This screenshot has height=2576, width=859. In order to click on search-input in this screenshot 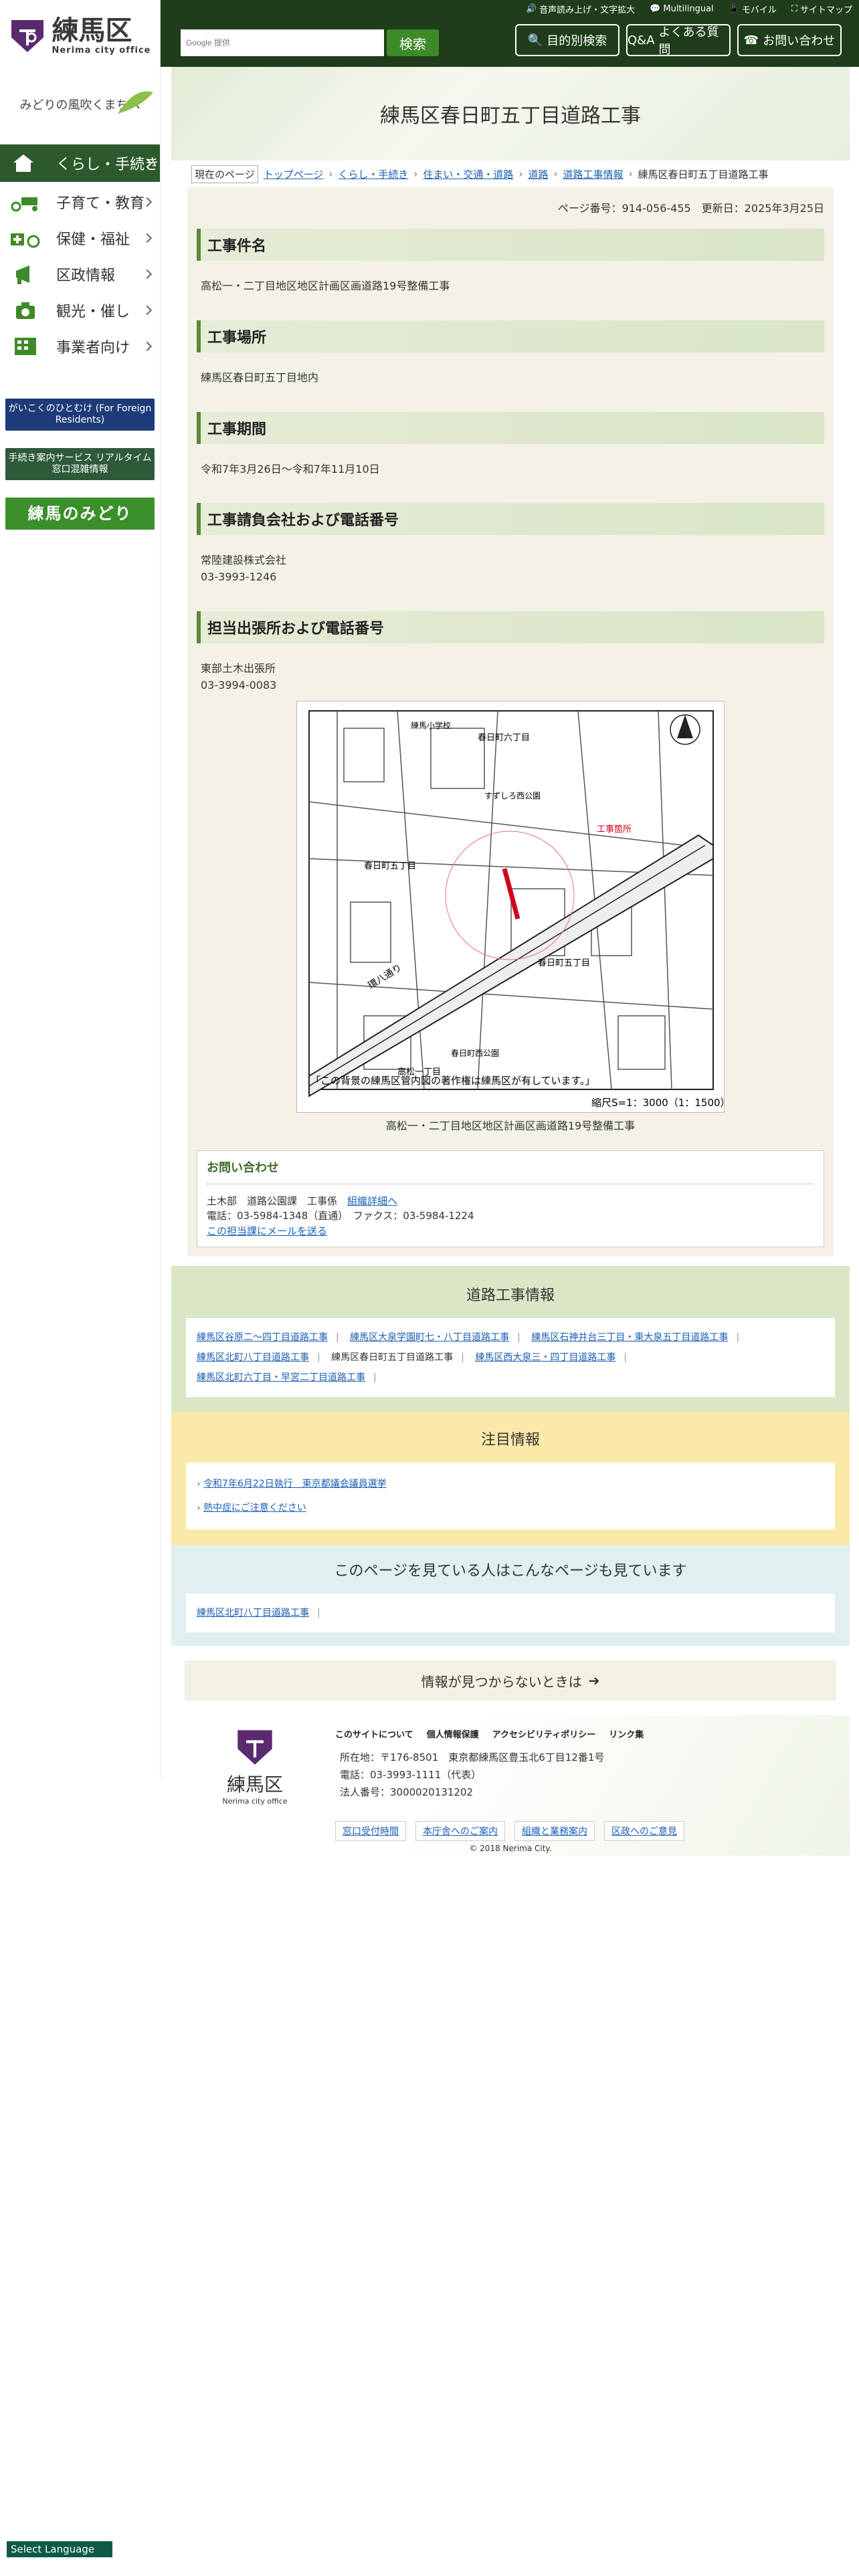, I will do `click(282, 42)`.